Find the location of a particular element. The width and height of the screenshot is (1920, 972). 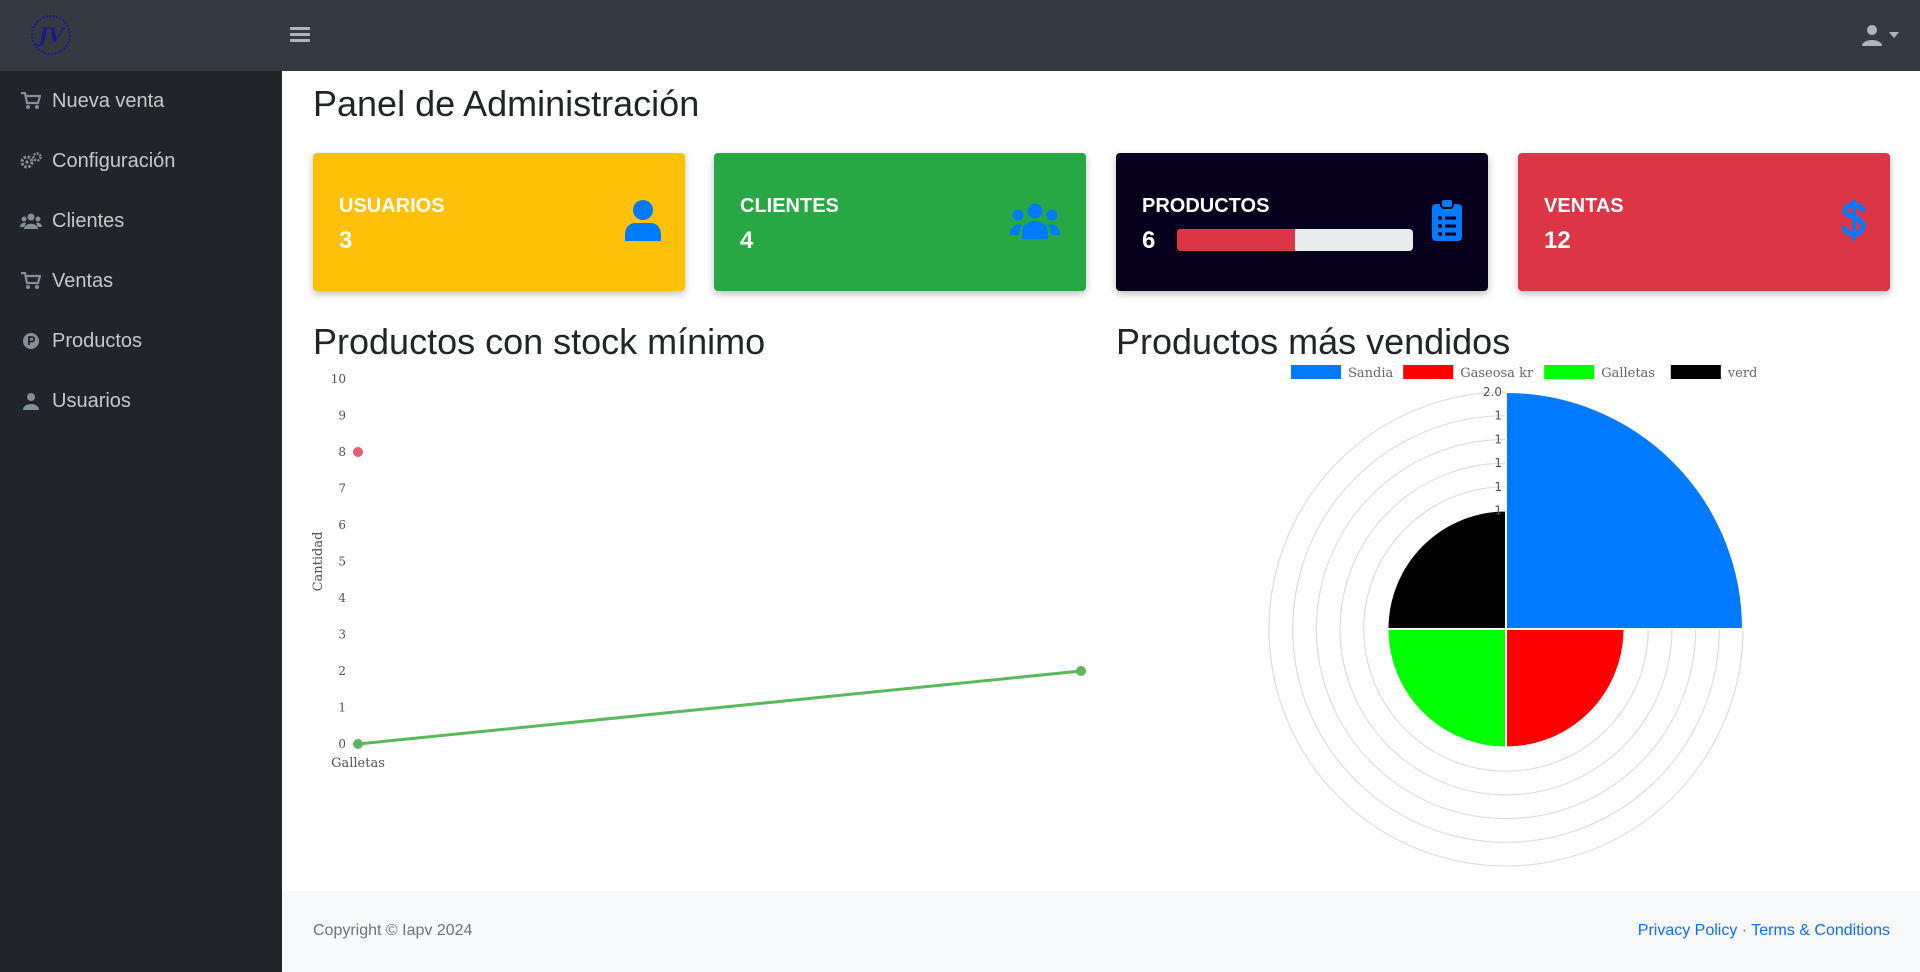

sidebar-item-label: Ventas is located at coordinates (83, 280).